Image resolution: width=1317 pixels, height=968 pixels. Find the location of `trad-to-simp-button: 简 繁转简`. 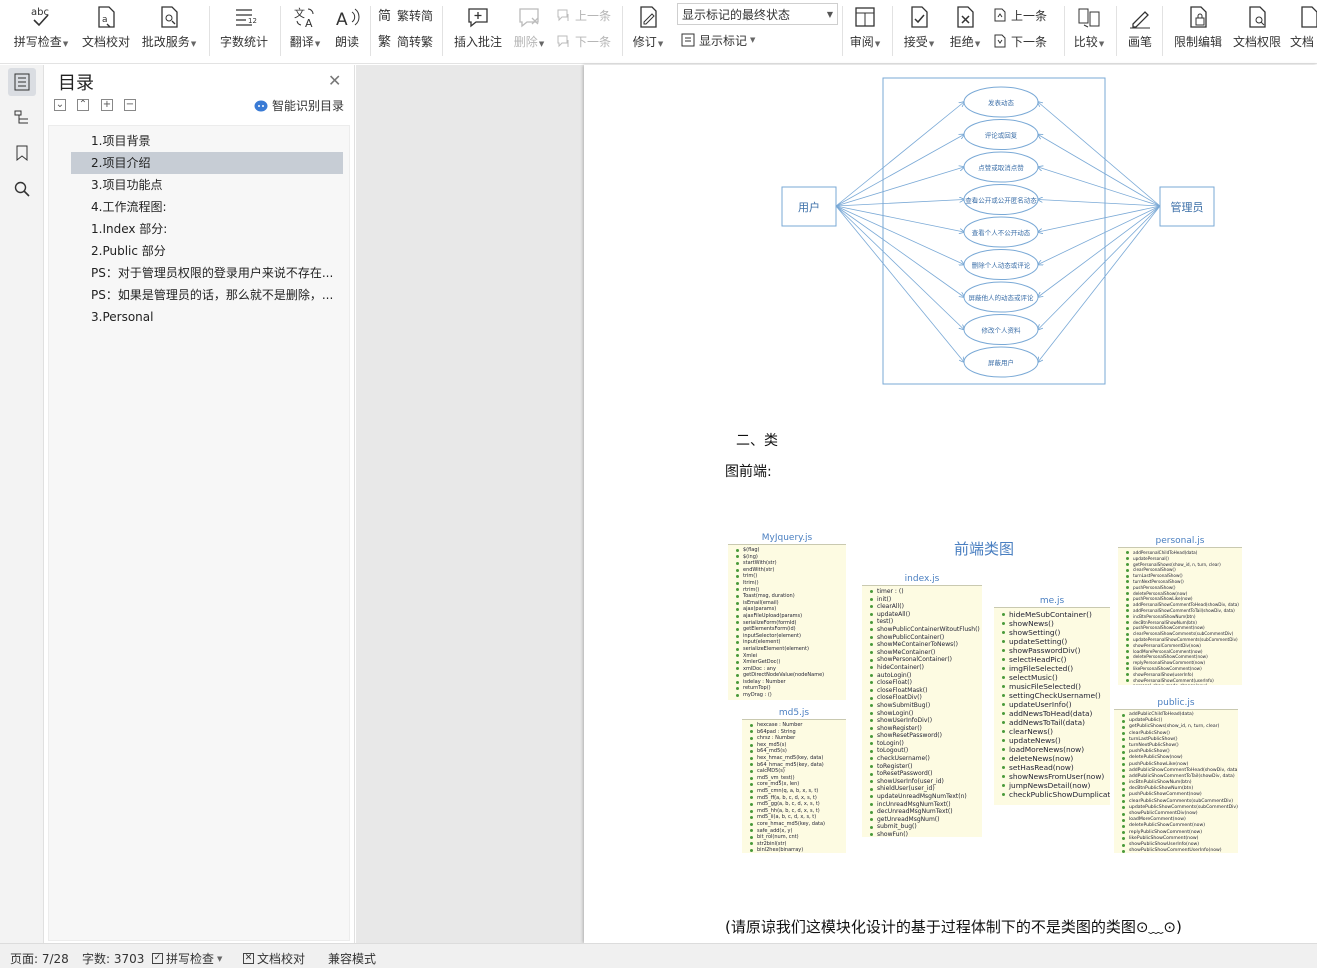

trad-to-simp-button: 简 繁转简 is located at coordinates (405, 15).